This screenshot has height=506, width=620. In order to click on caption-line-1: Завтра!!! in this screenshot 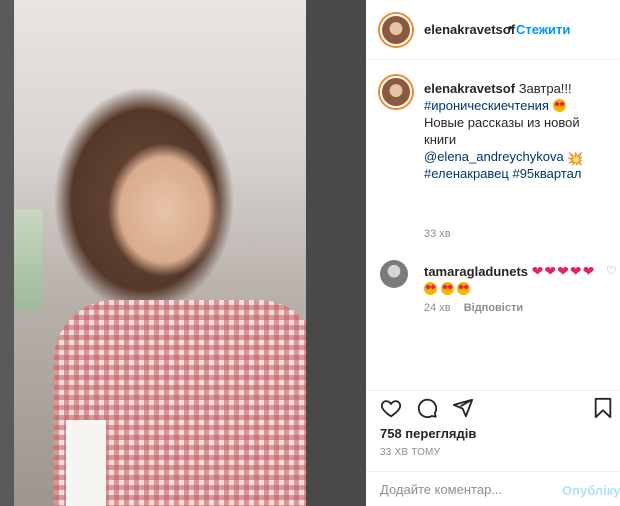, I will do `click(545, 88)`.